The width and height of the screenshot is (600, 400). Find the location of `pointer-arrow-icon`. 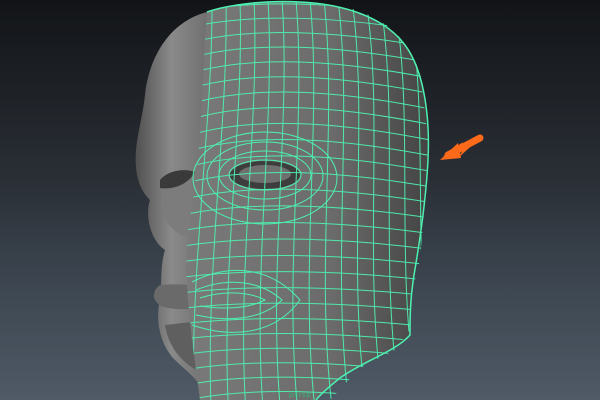

pointer-arrow-icon is located at coordinates (462, 147).